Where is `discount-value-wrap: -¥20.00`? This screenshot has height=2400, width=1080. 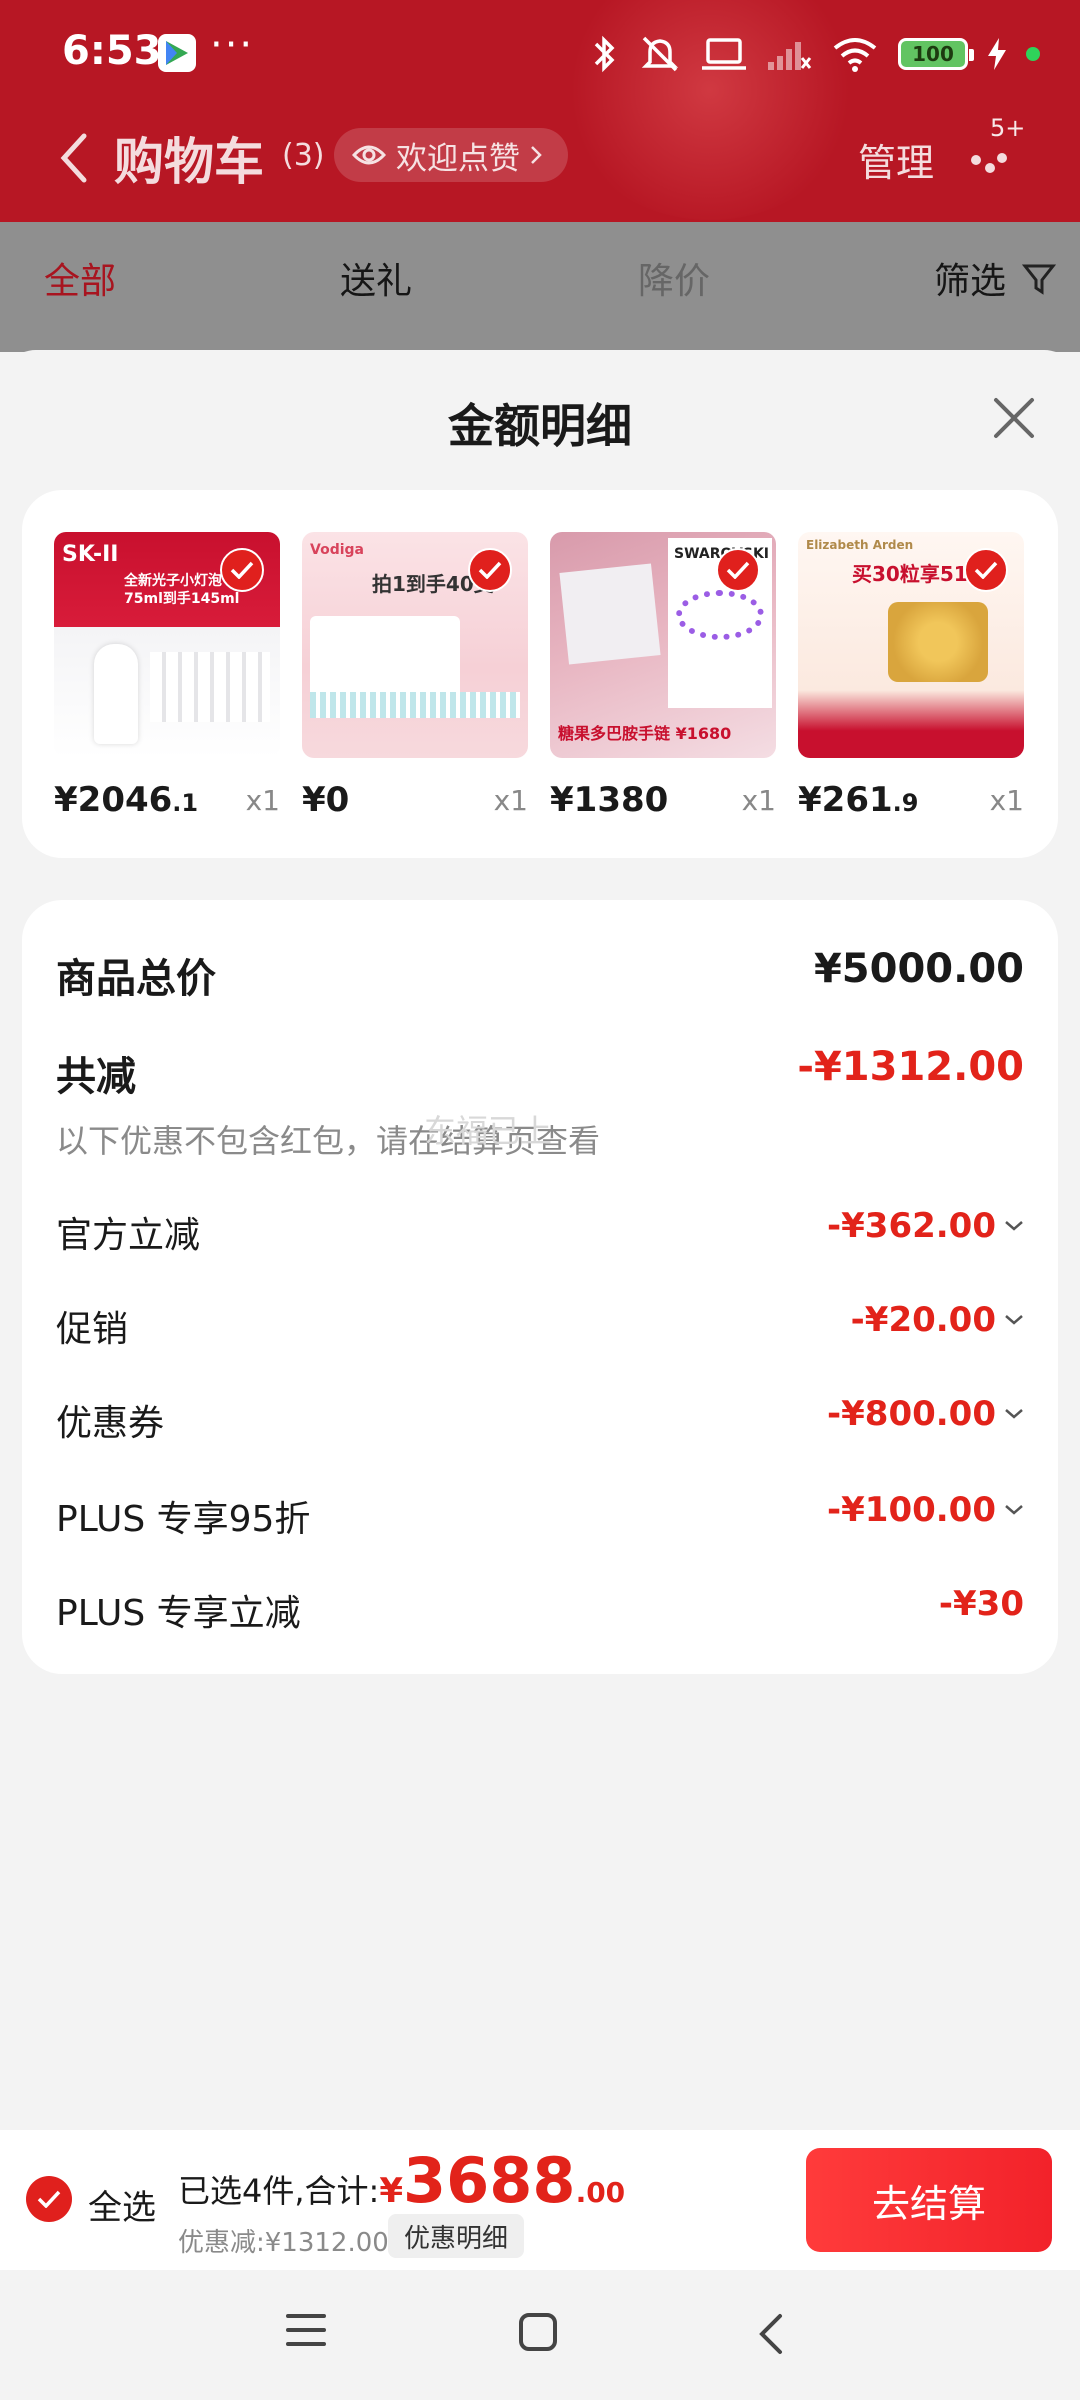 discount-value-wrap: -¥20.00 is located at coordinates (937, 1320).